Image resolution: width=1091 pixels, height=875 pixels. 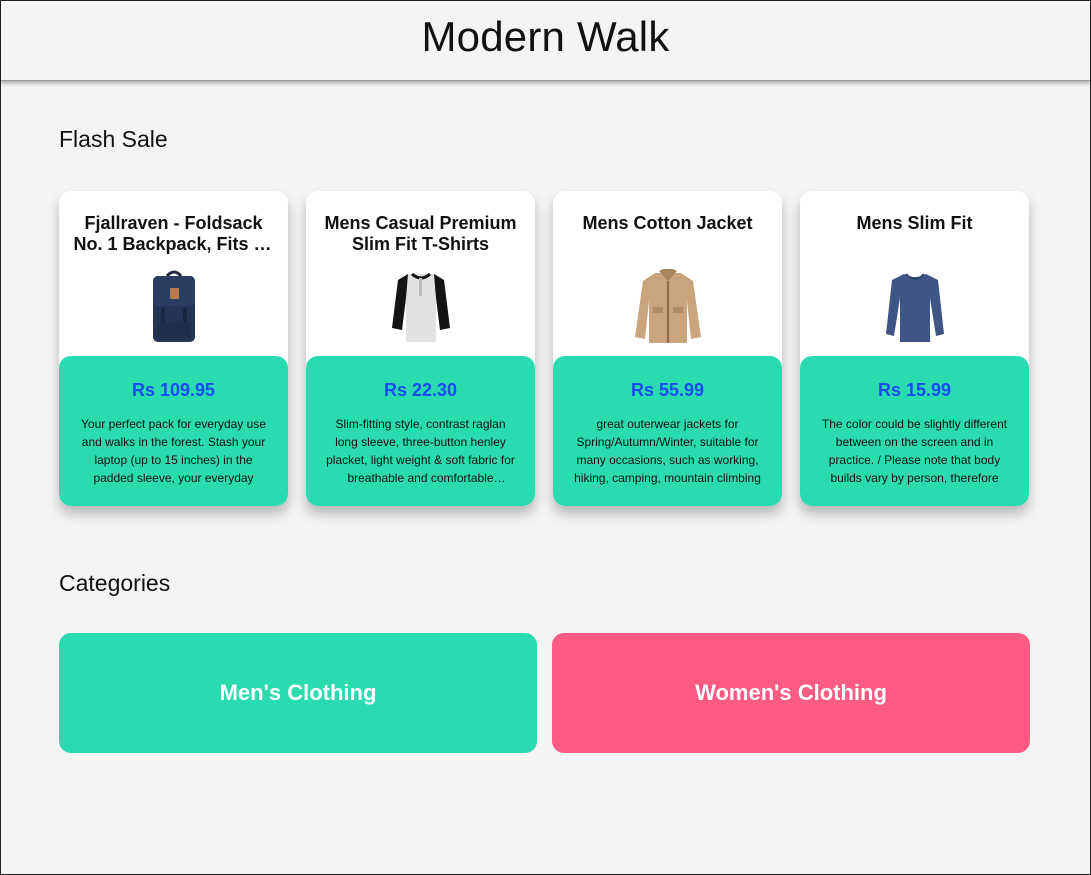 What do you see at coordinates (298, 693) in the screenshot?
I see `category-mens-clothing: Men's Clothing` at bounding box center [298, 693].